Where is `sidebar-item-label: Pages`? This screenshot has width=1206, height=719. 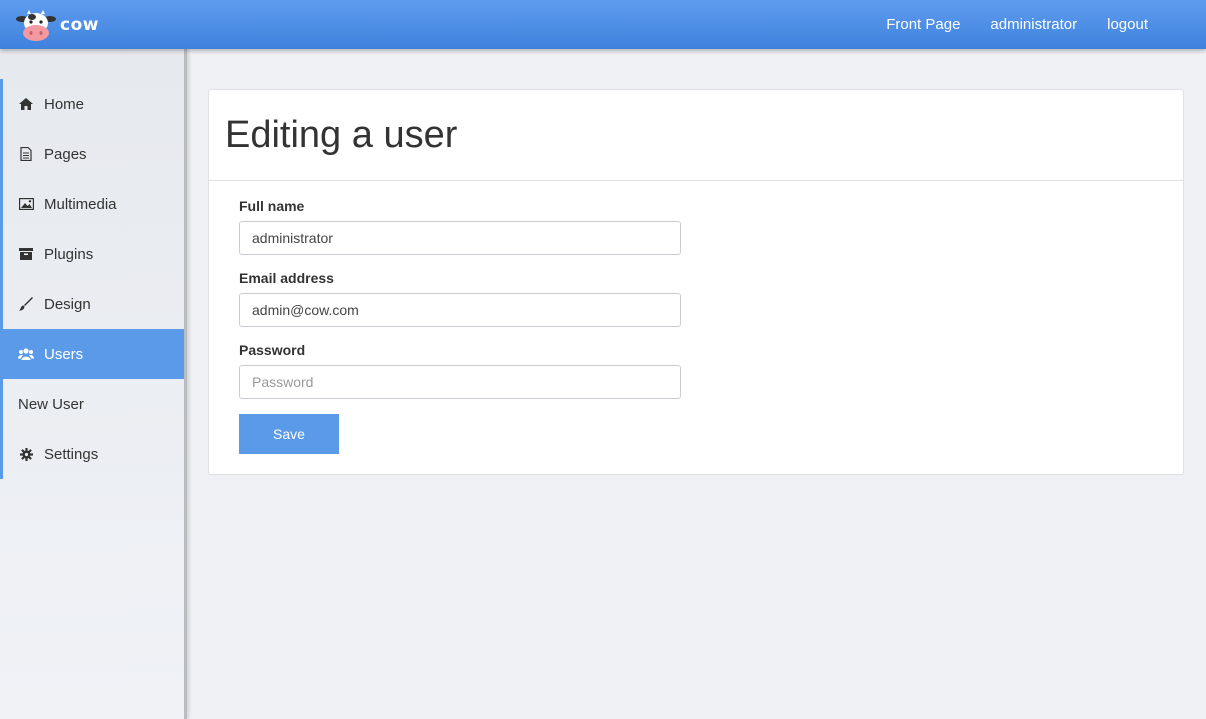
sidebar-item-label: Pages is located at coordinates (65, 154).